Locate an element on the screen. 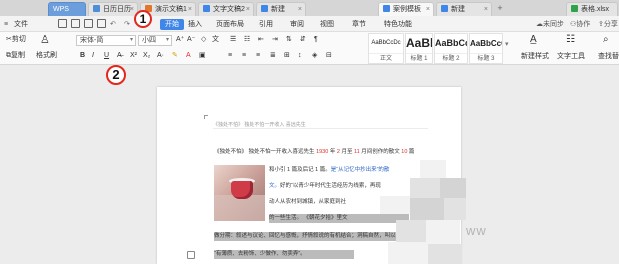 The width and height of the screenshot is (619, 264). mosaic-block is located at coordinates (425, 188).